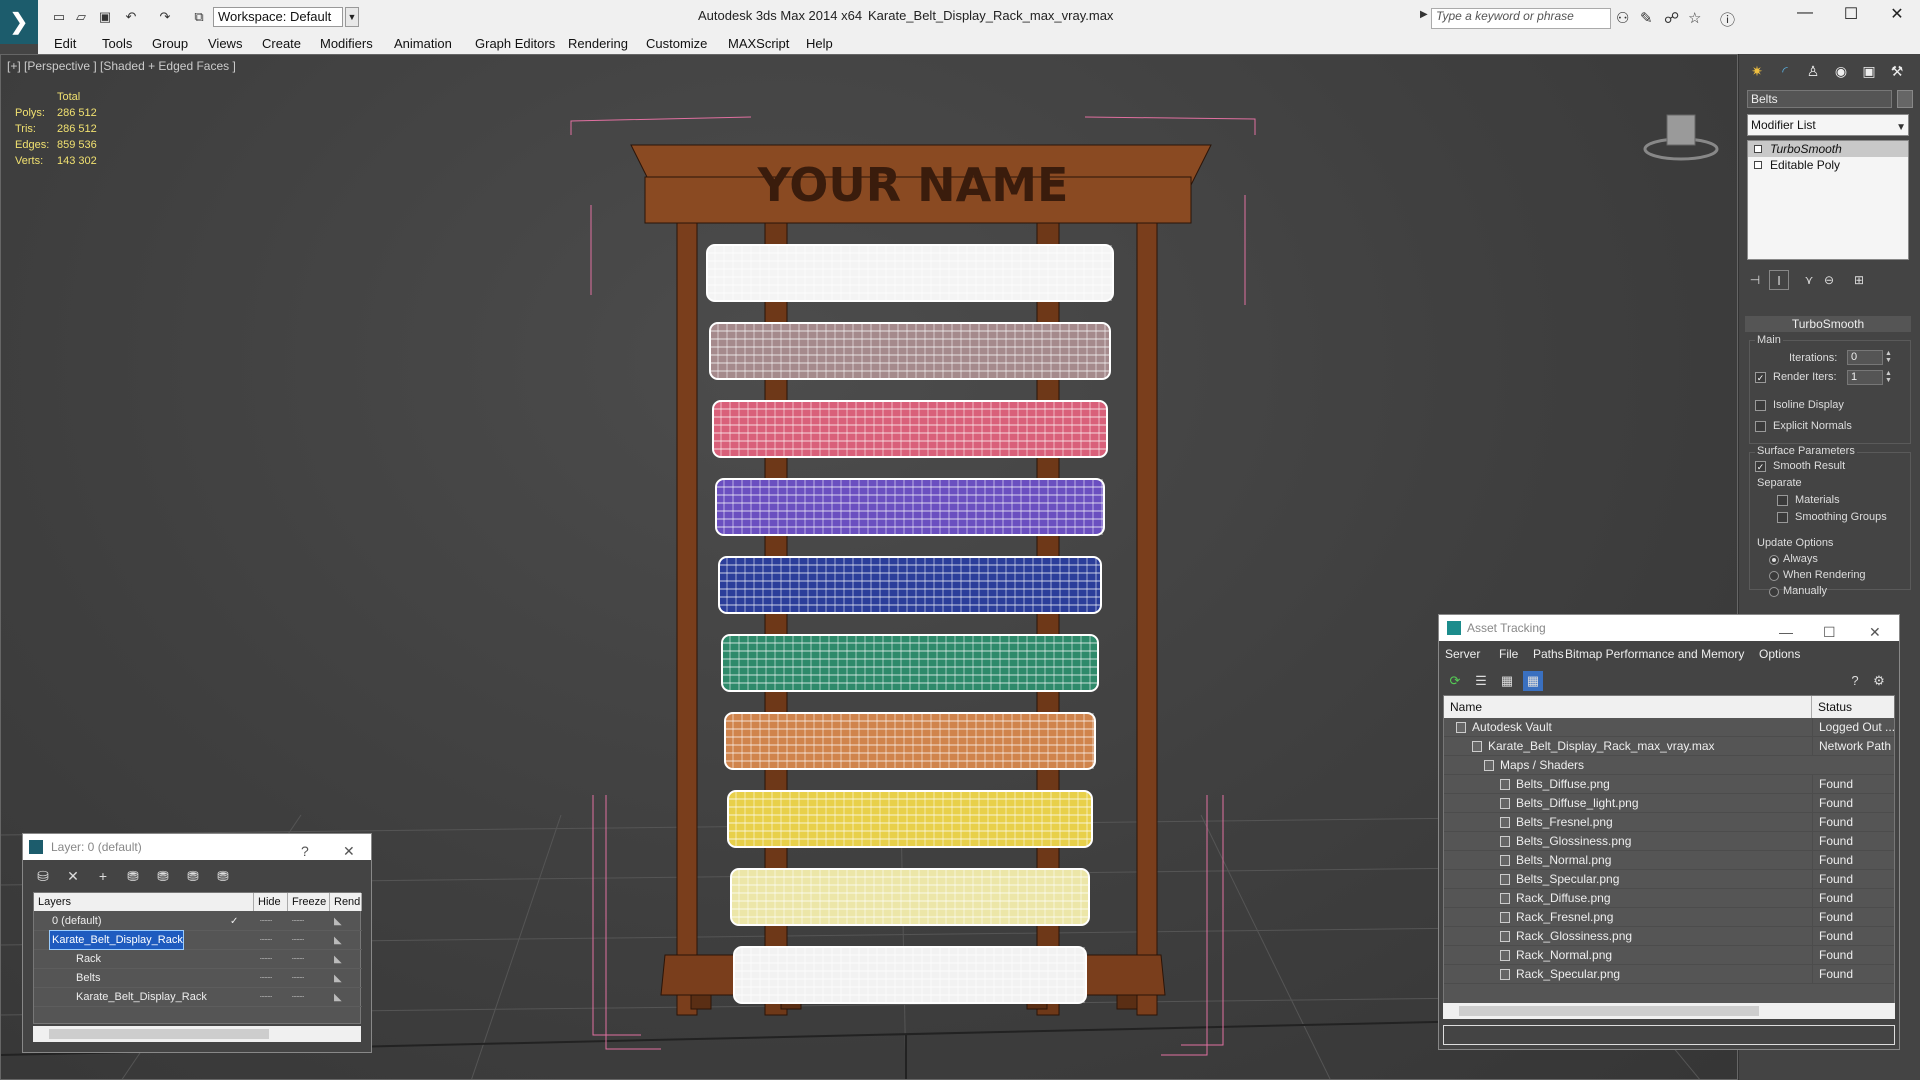  What do you see at coordinates (1757, 71) in the screenshot?
I see `create-tab-icon: ✷` at bounding box center [1757, 71].